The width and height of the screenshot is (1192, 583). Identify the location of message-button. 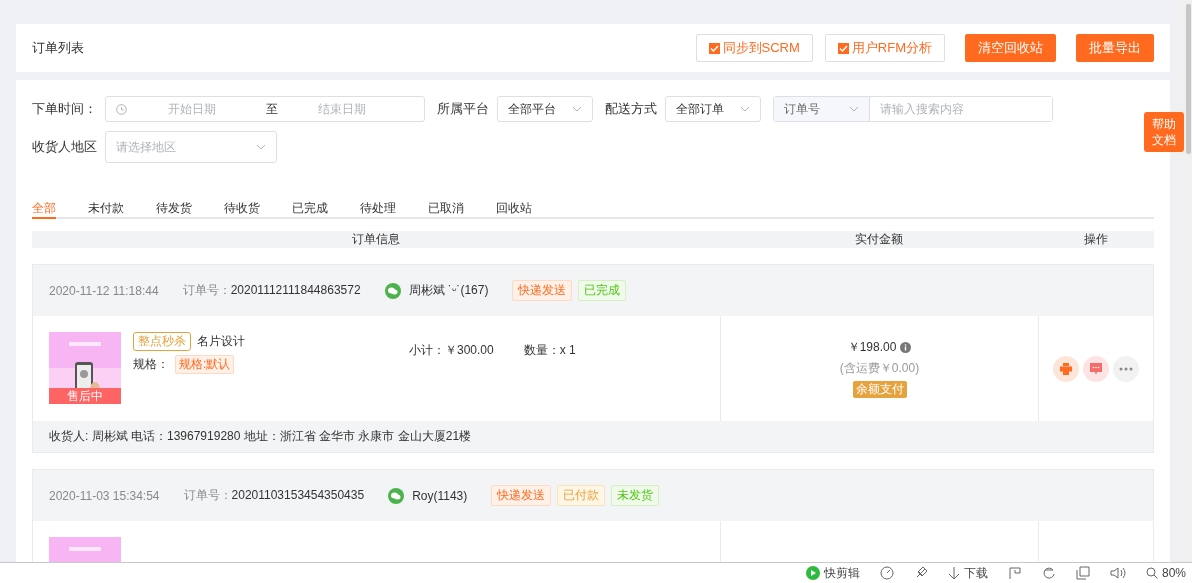
(1096, 368).